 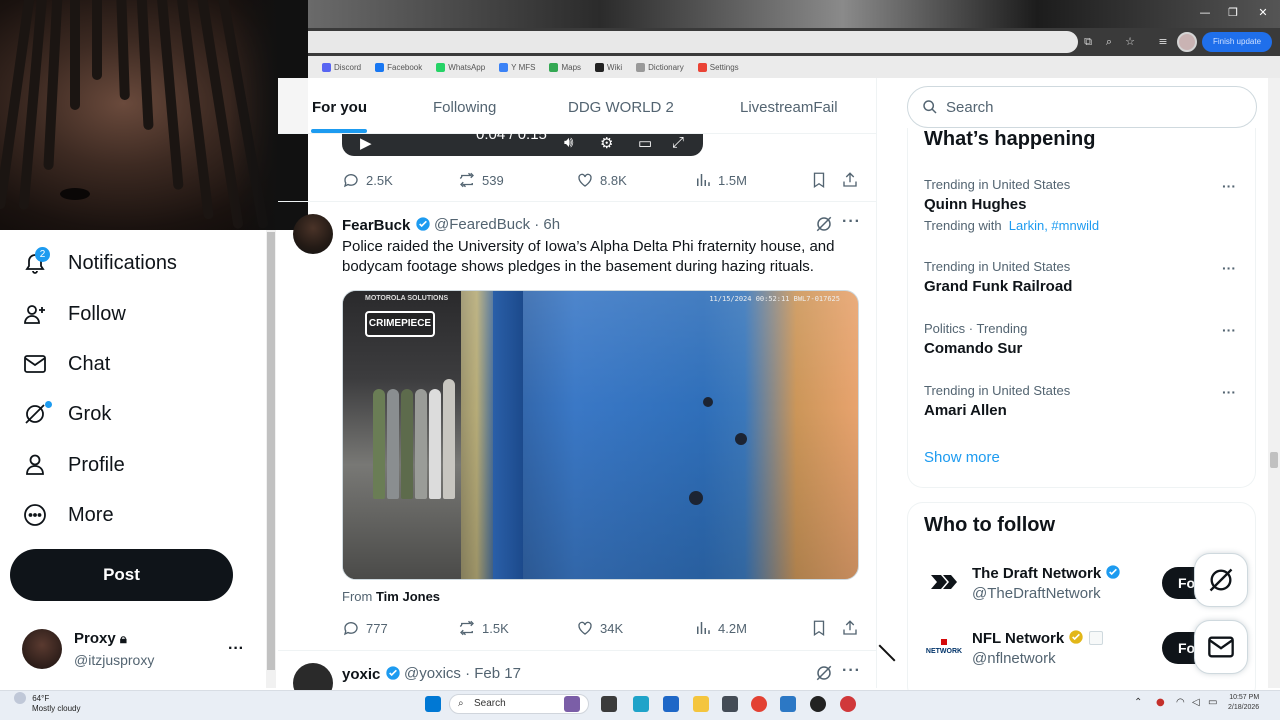 What do you see at coordinates (965, 410) in the screenshot?
I see `trend-name: Amari Allen` at bounding box center [965, 410].